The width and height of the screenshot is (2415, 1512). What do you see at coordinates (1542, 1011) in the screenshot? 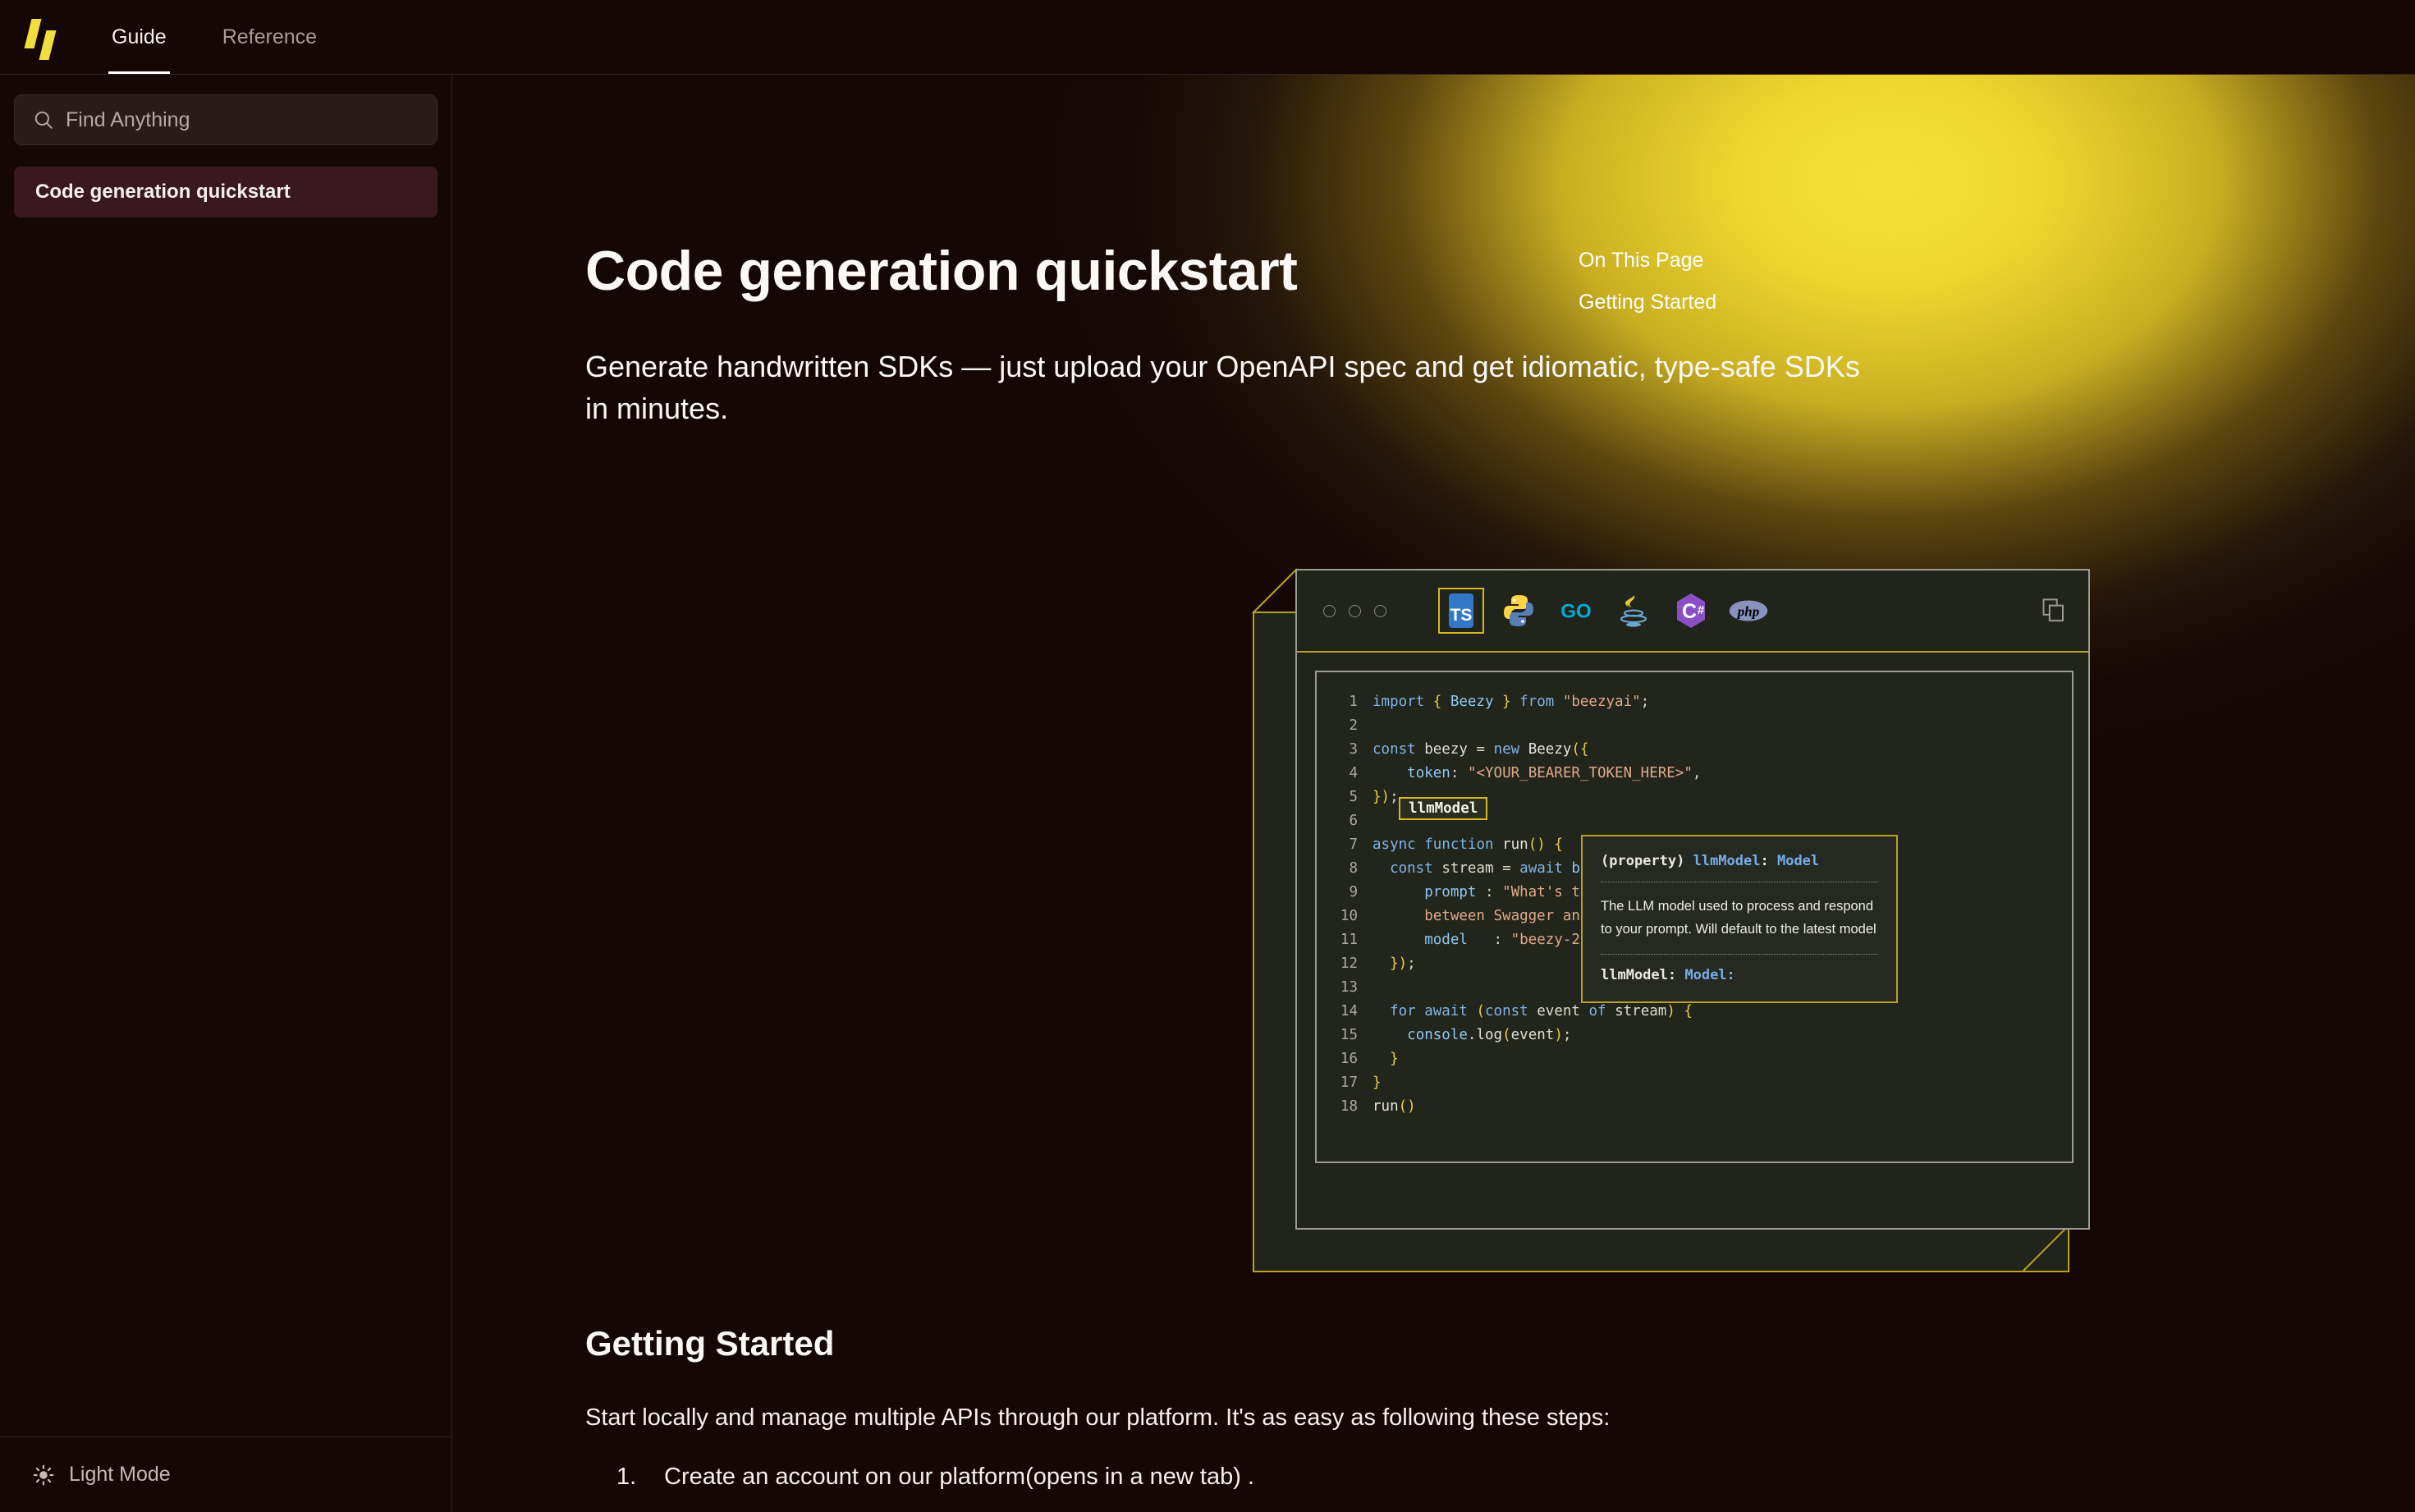
I see `line-code: for await (const event of stream) {` at bounding box center [1542, 1011].